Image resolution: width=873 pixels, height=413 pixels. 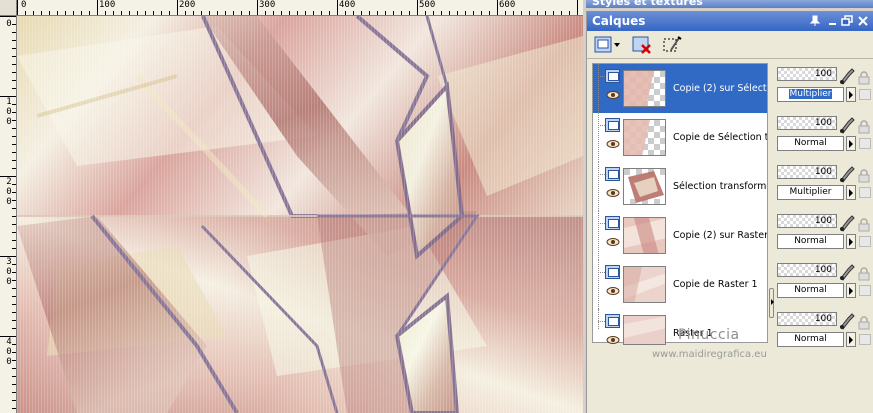 I want to click on delete-layer-icon, so click(x=642, y=45).